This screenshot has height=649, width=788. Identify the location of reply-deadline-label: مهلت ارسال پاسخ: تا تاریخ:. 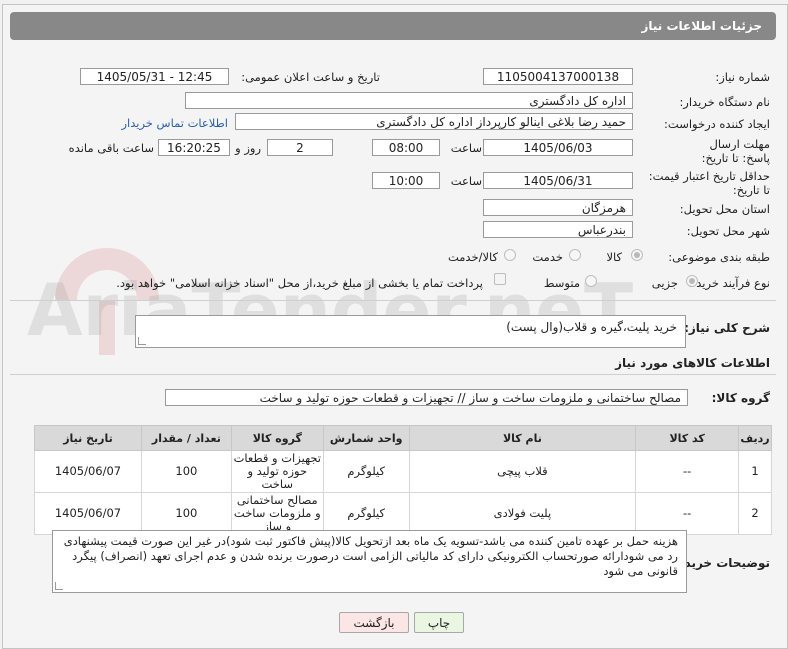
(735, 151).